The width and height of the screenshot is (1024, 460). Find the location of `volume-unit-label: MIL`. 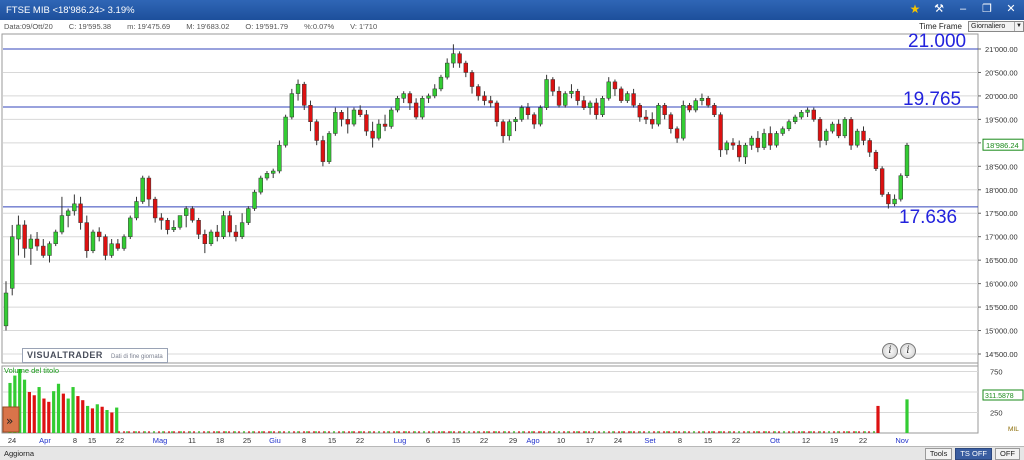

volume-unit-label: MIL is located at coordinates (1013, 429).